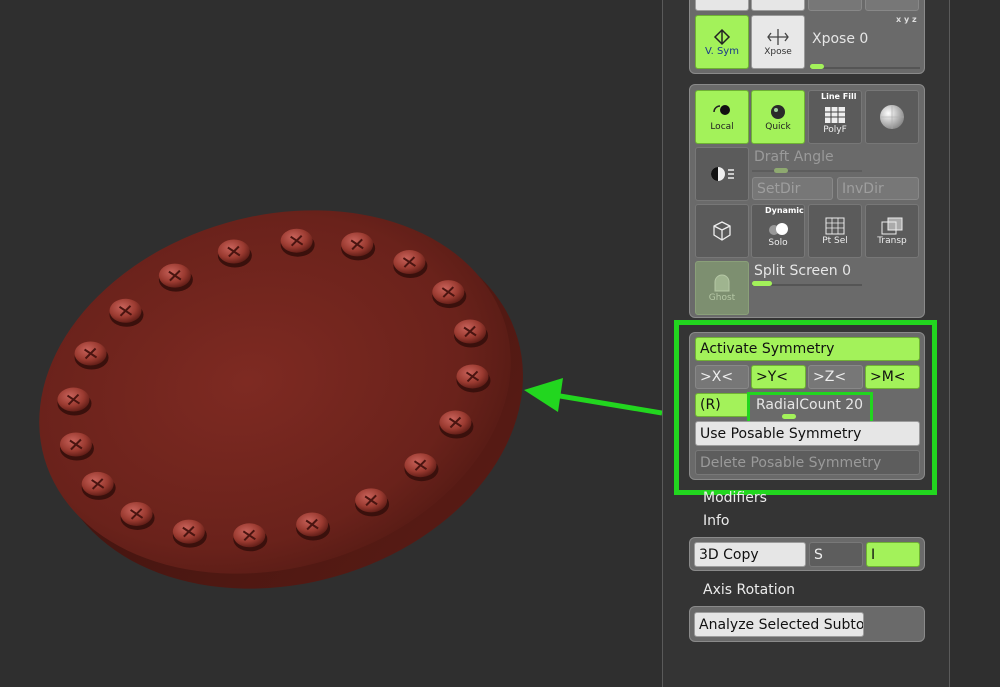  What do you see at coordinates (721, 110) in the screenshot?
I see `local-icon` at bounding box center [721, 110].